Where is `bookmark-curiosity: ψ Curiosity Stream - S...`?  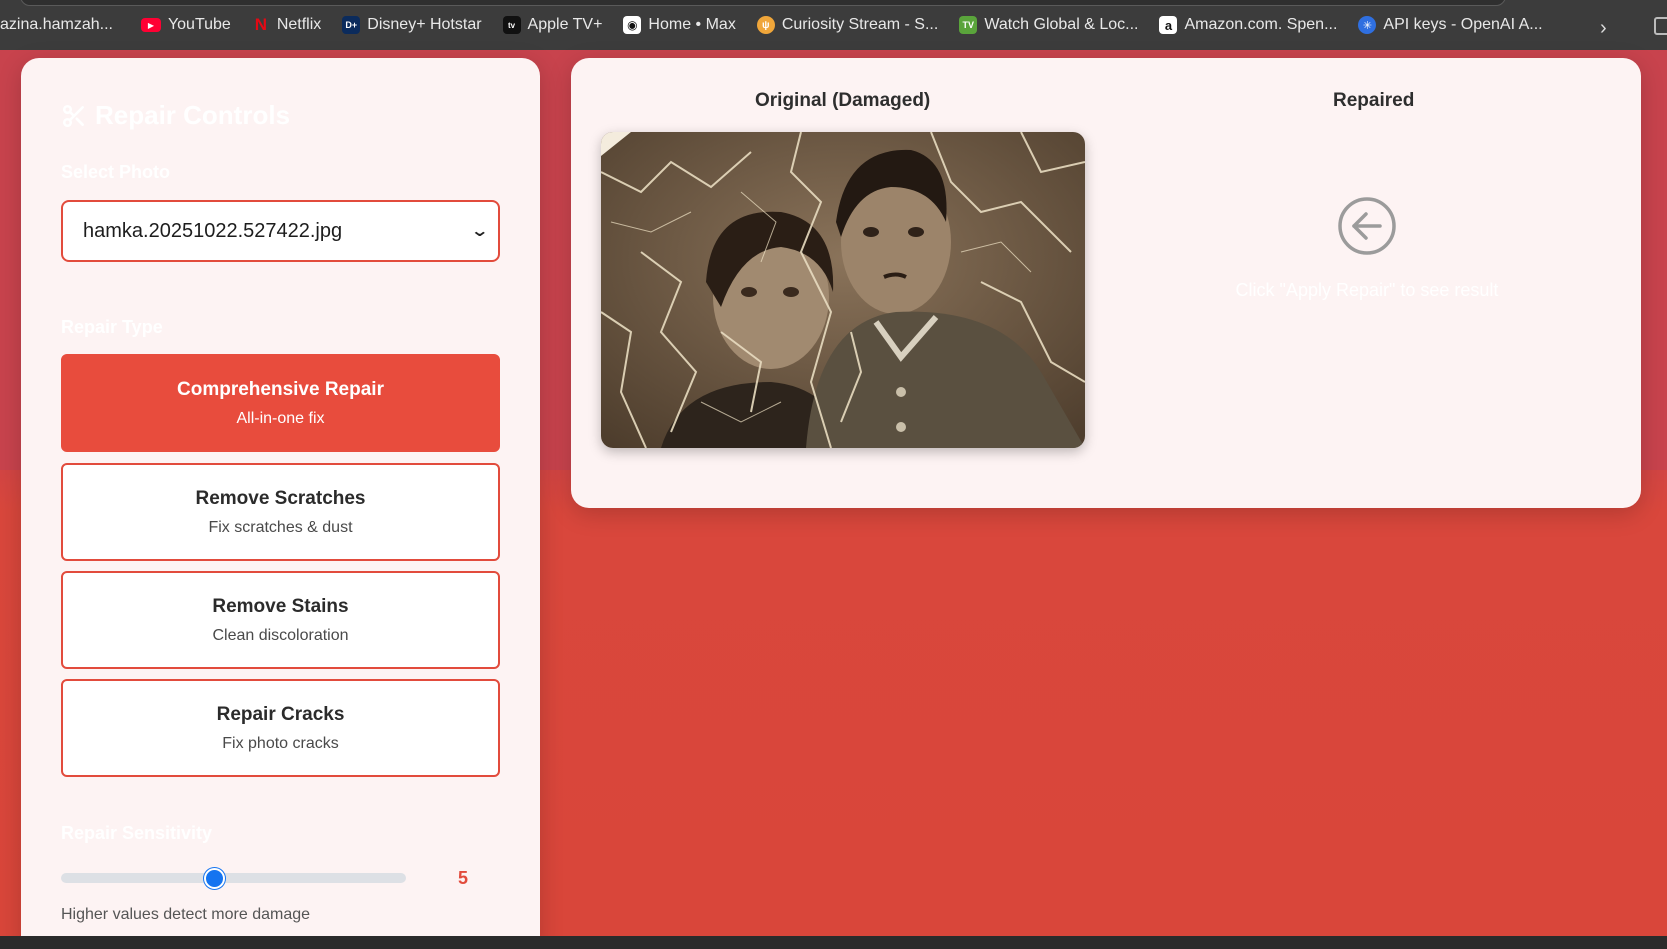
bookmark-curiosity: ψ Curiosity Stream - S... is located at coordinates (847, 25).